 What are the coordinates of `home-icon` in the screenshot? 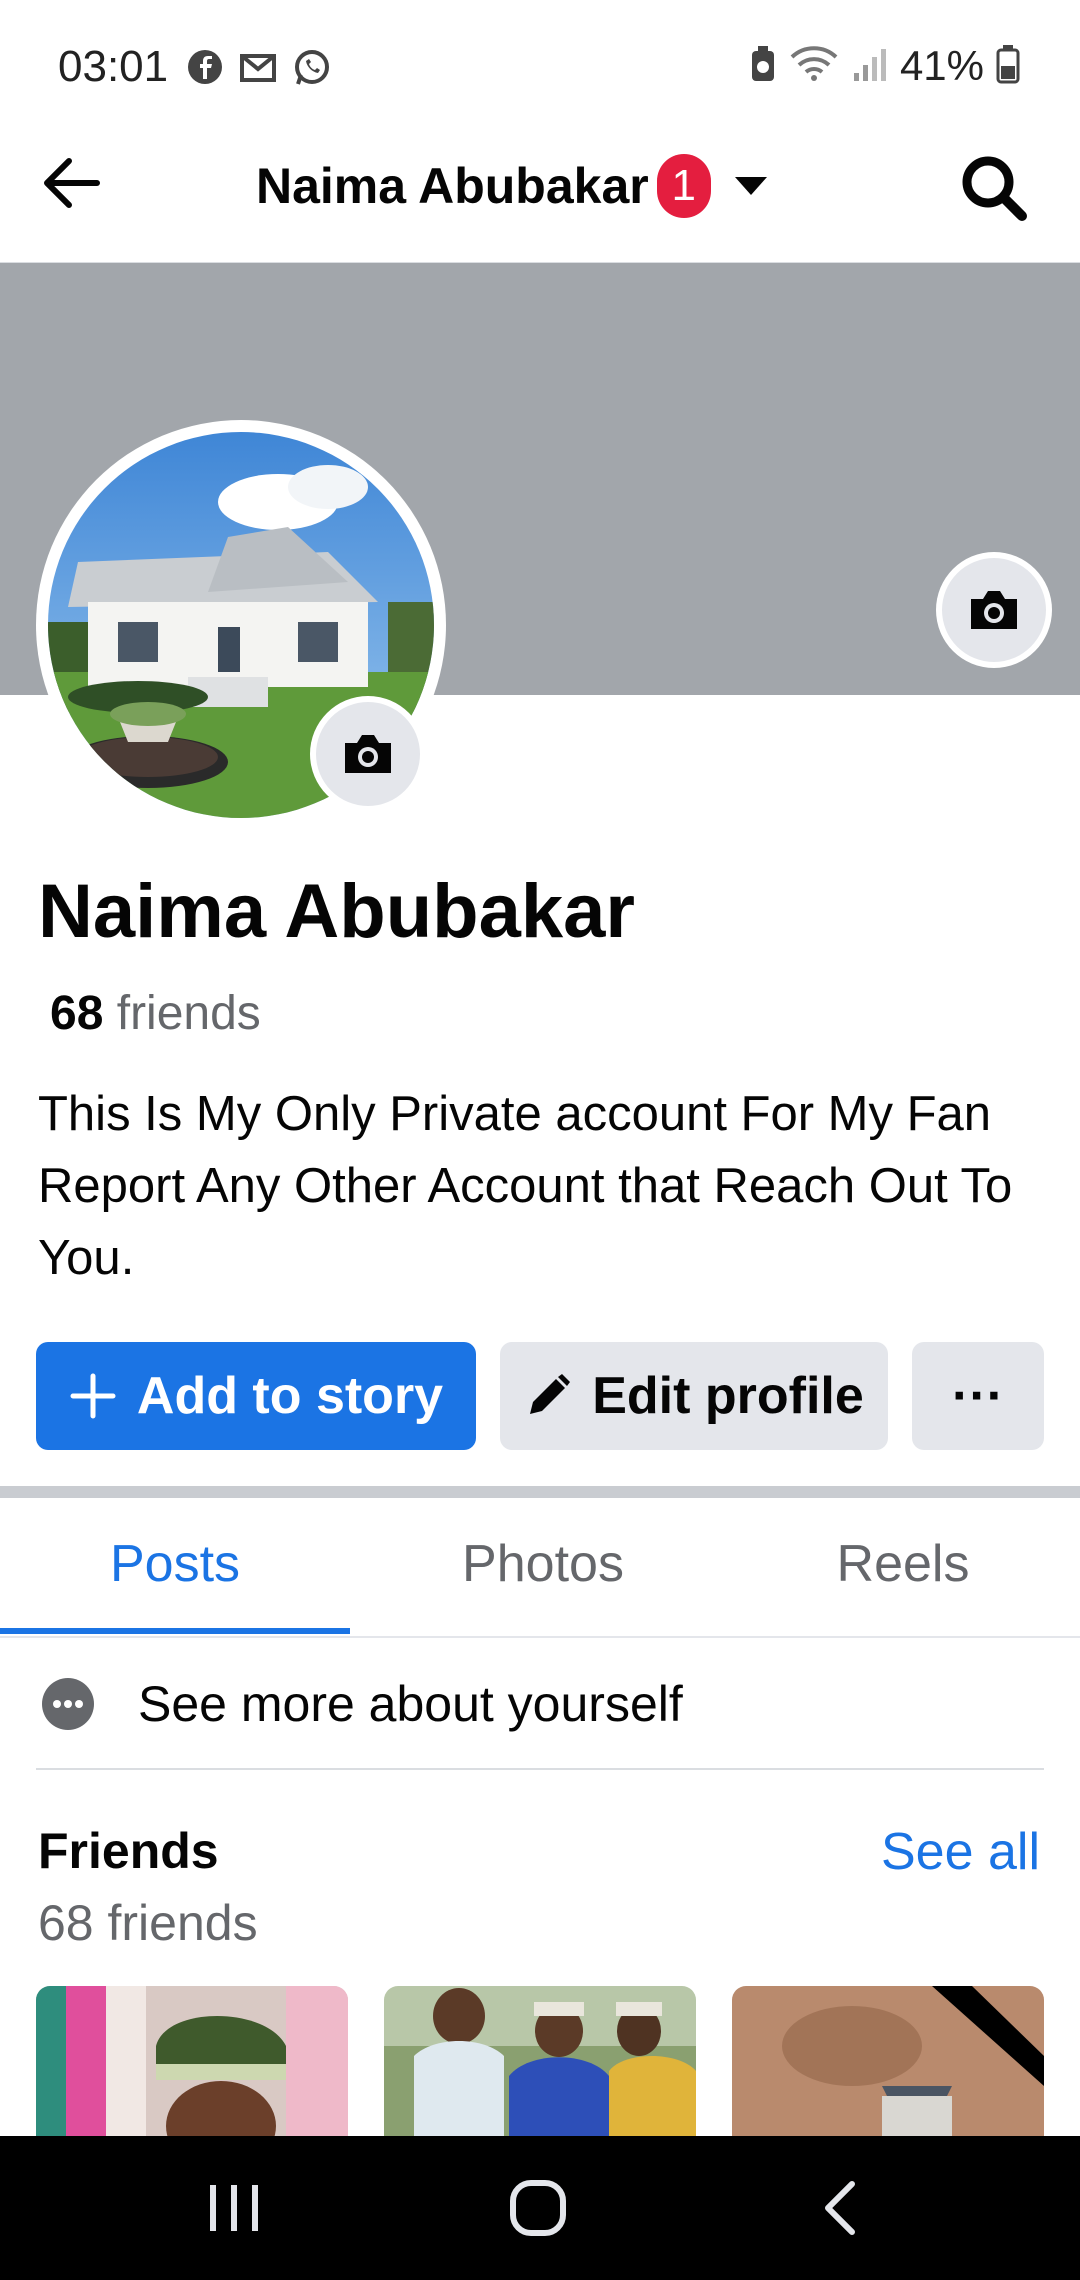 It's located at (538, 2208).